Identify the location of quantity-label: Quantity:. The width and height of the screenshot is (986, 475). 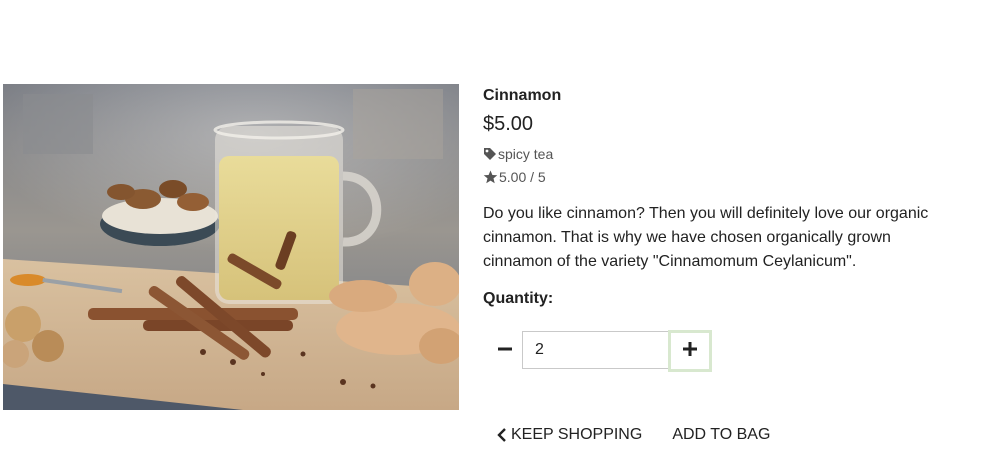
(518, 298).